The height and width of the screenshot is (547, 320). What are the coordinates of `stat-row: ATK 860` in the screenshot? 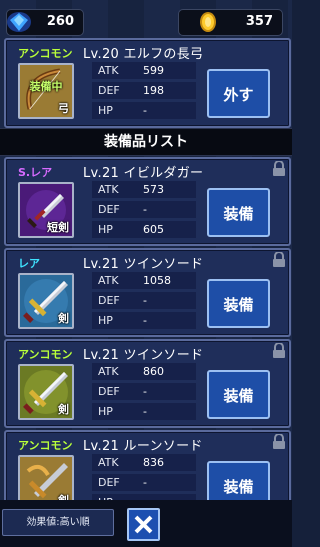 It's located at (144, 371).